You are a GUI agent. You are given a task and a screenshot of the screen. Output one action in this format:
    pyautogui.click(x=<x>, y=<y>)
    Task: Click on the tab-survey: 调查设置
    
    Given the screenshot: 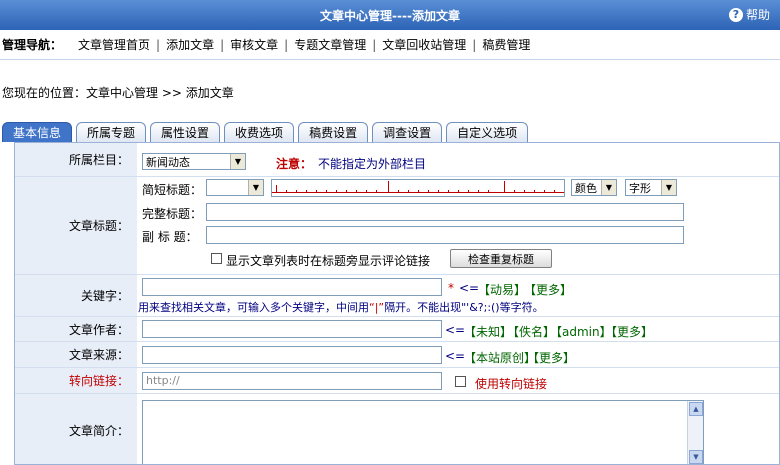 What is the action you would take?
    pyautogui.click(x=407, y=132)
    